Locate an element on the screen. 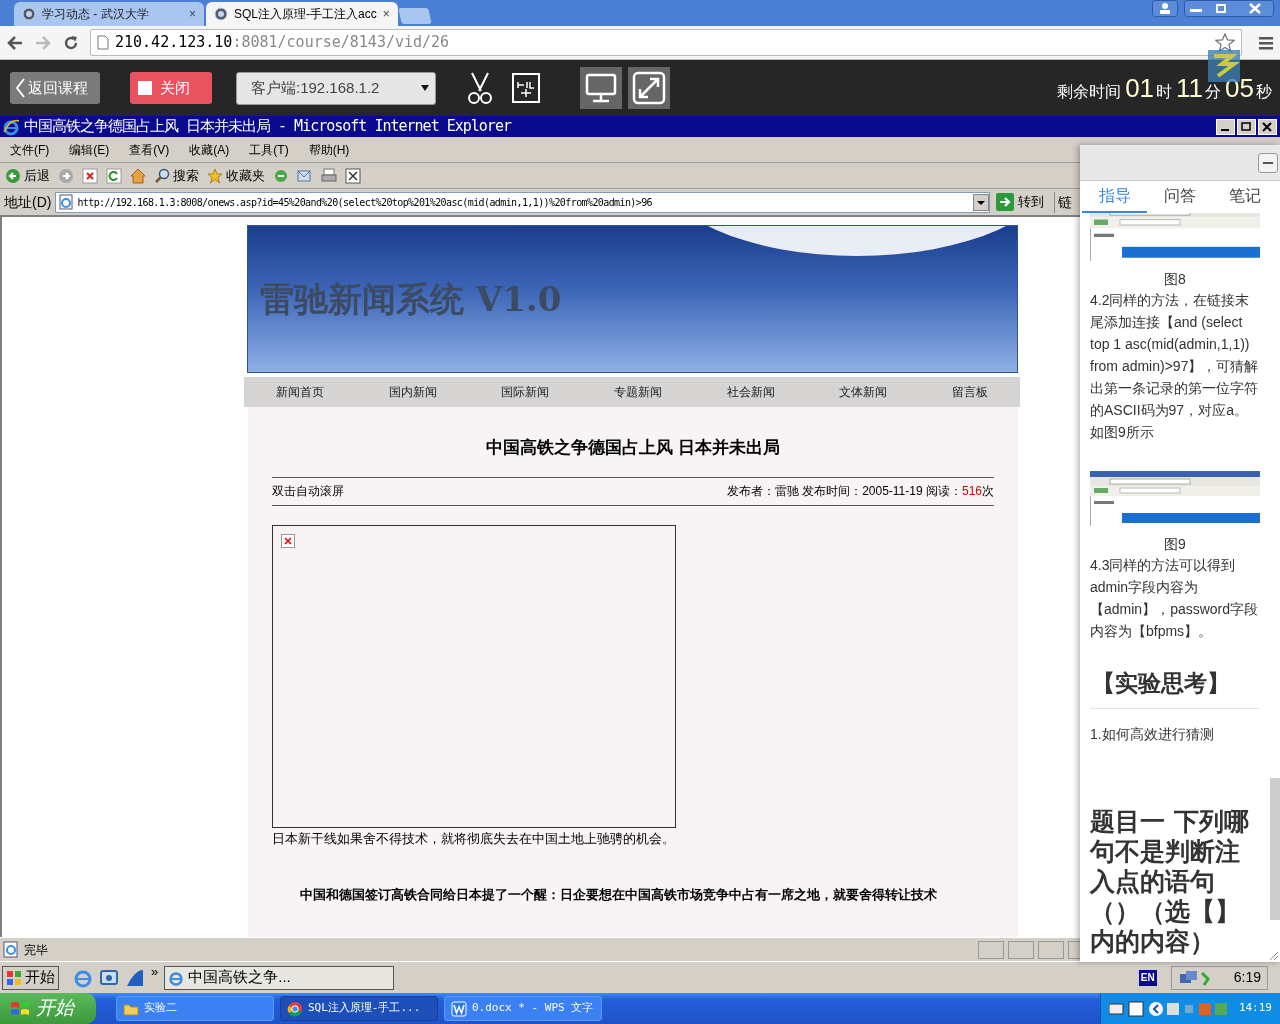  image-caption: 日本新干线如果舍不得技术，就将彻底失去在中国土地上驰骋的机会。 is located at coordinates (474, 838).